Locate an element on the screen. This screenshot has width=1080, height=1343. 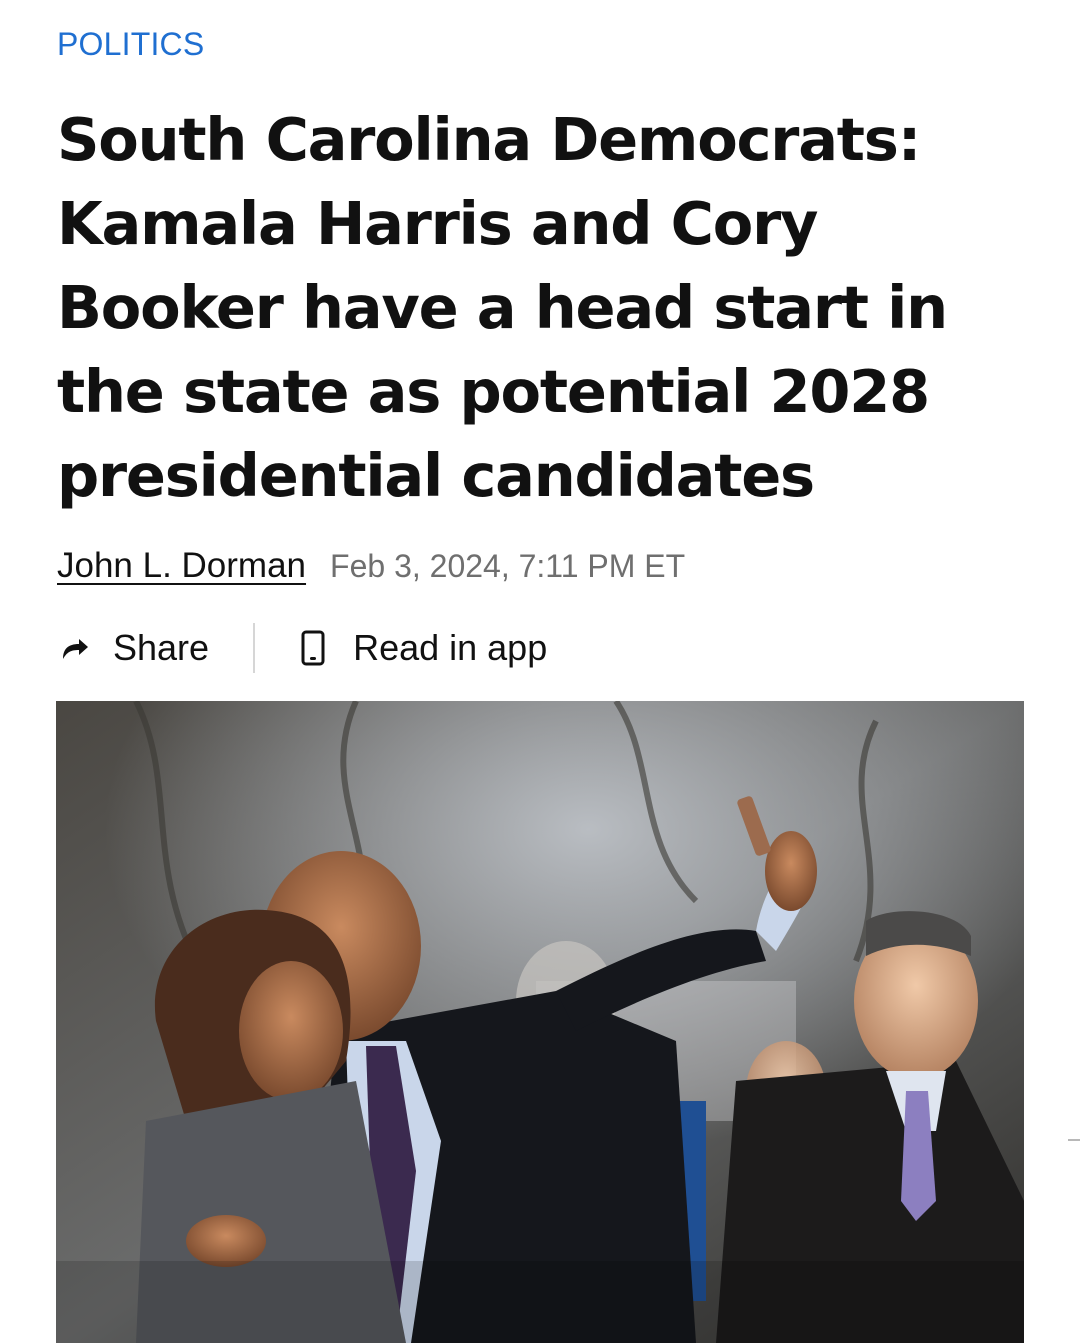
read-in-app-label: Read in app is located at coordinates (450, 647).